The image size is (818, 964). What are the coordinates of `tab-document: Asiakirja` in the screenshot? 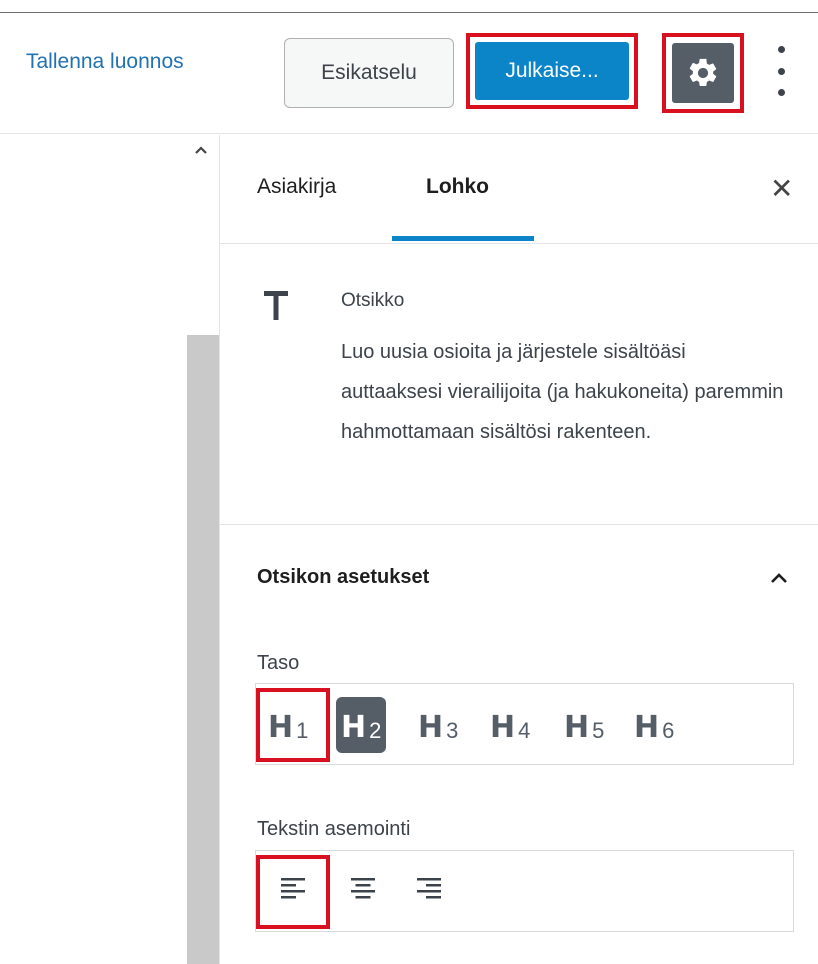 It's located at (296, 187).